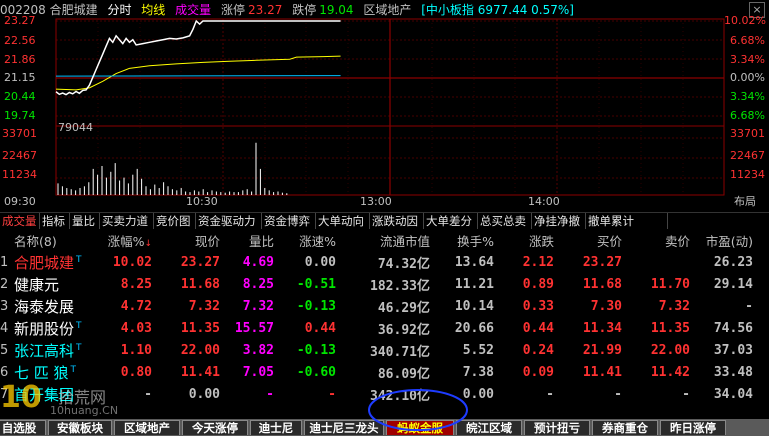 This screenshot has width=769, height=436. I want to click on tab-indicator: 指标, so click(55, 221).